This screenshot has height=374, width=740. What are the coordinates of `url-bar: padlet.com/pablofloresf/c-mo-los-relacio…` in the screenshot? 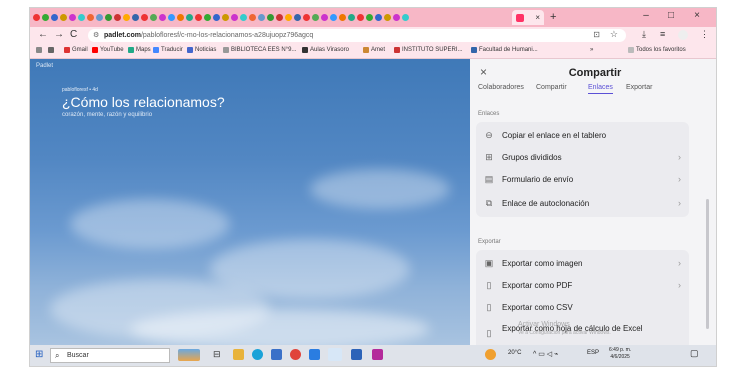 It's located at (357, 35).